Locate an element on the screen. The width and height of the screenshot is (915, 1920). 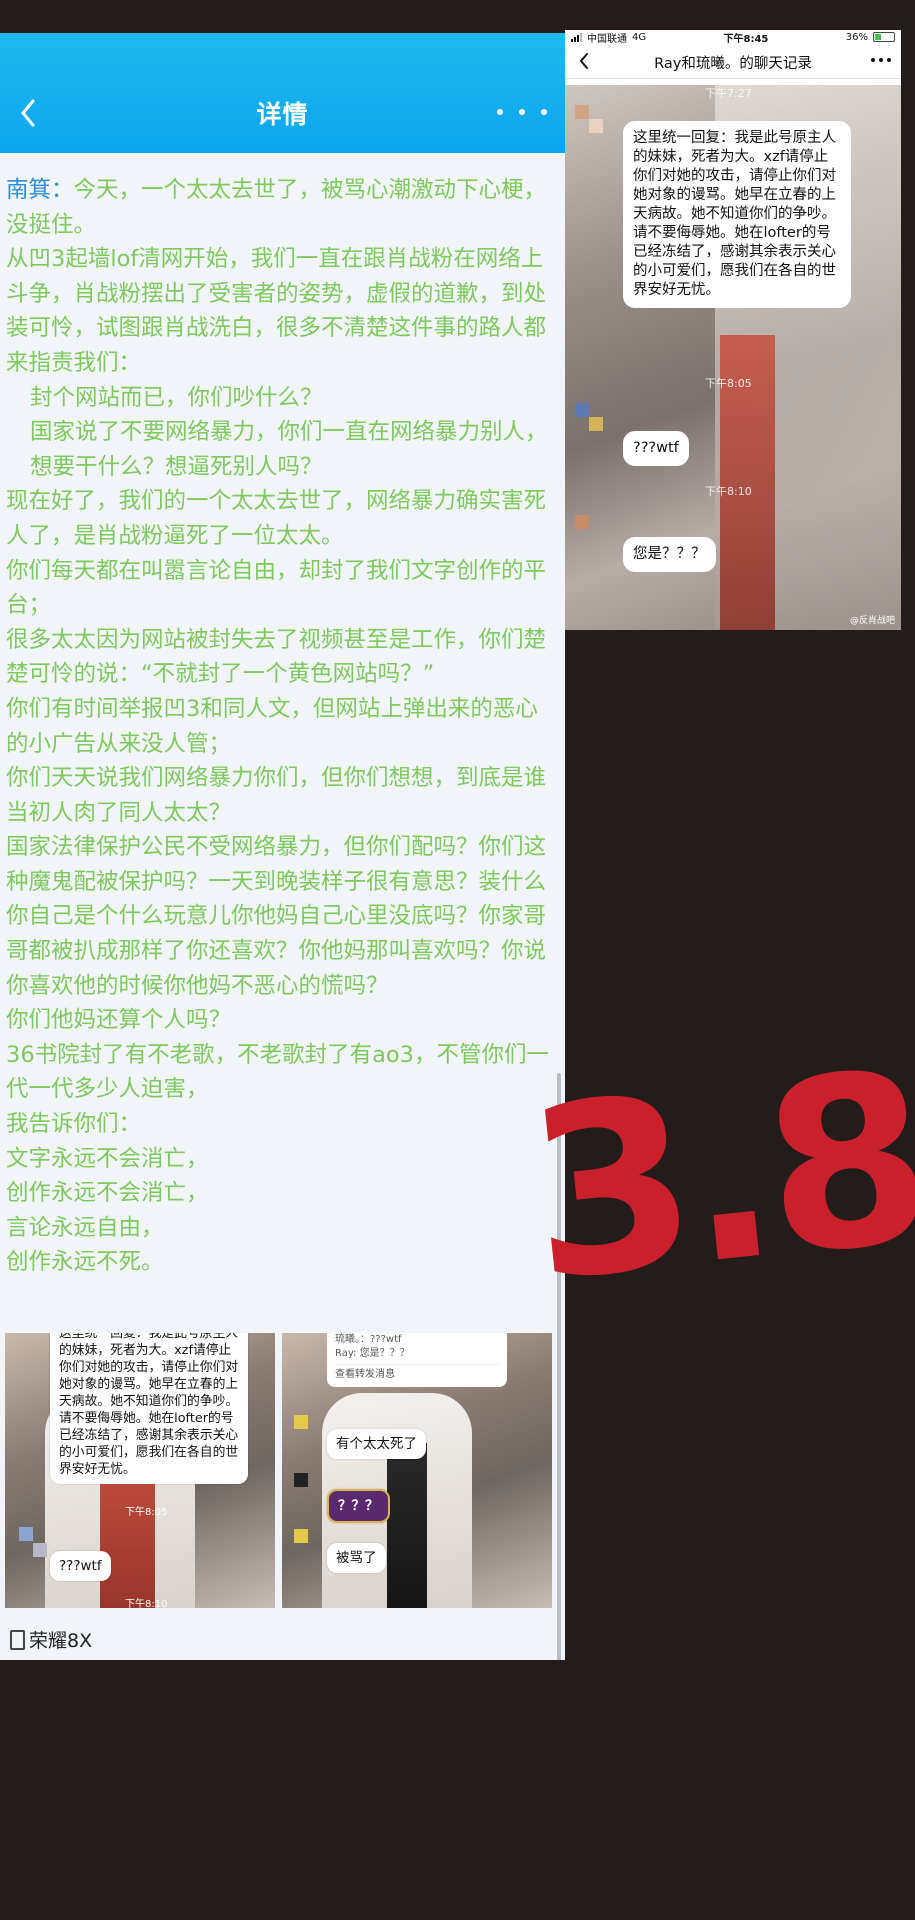
chat-nav-bar: Ray和琉曦。的聊天记录 is located at coordinates (733, 61).